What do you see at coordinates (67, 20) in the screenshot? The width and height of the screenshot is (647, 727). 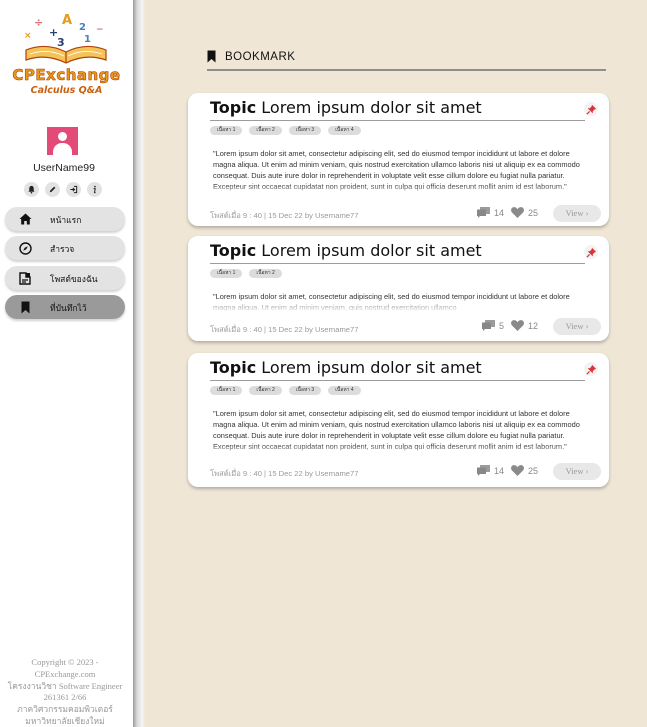 I see `svg-text: A` at bounding box center [67, 20].